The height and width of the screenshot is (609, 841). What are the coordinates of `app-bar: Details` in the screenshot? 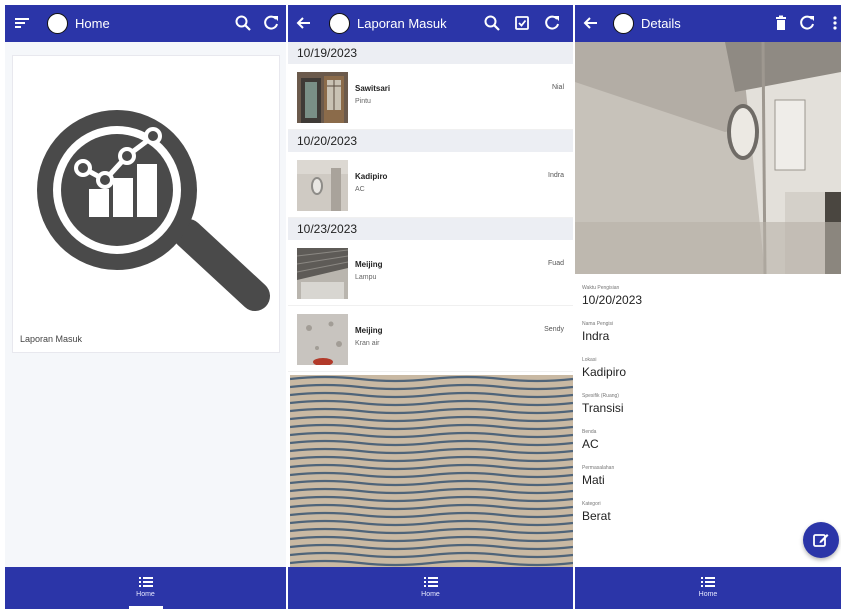 It's located at (708, 23).